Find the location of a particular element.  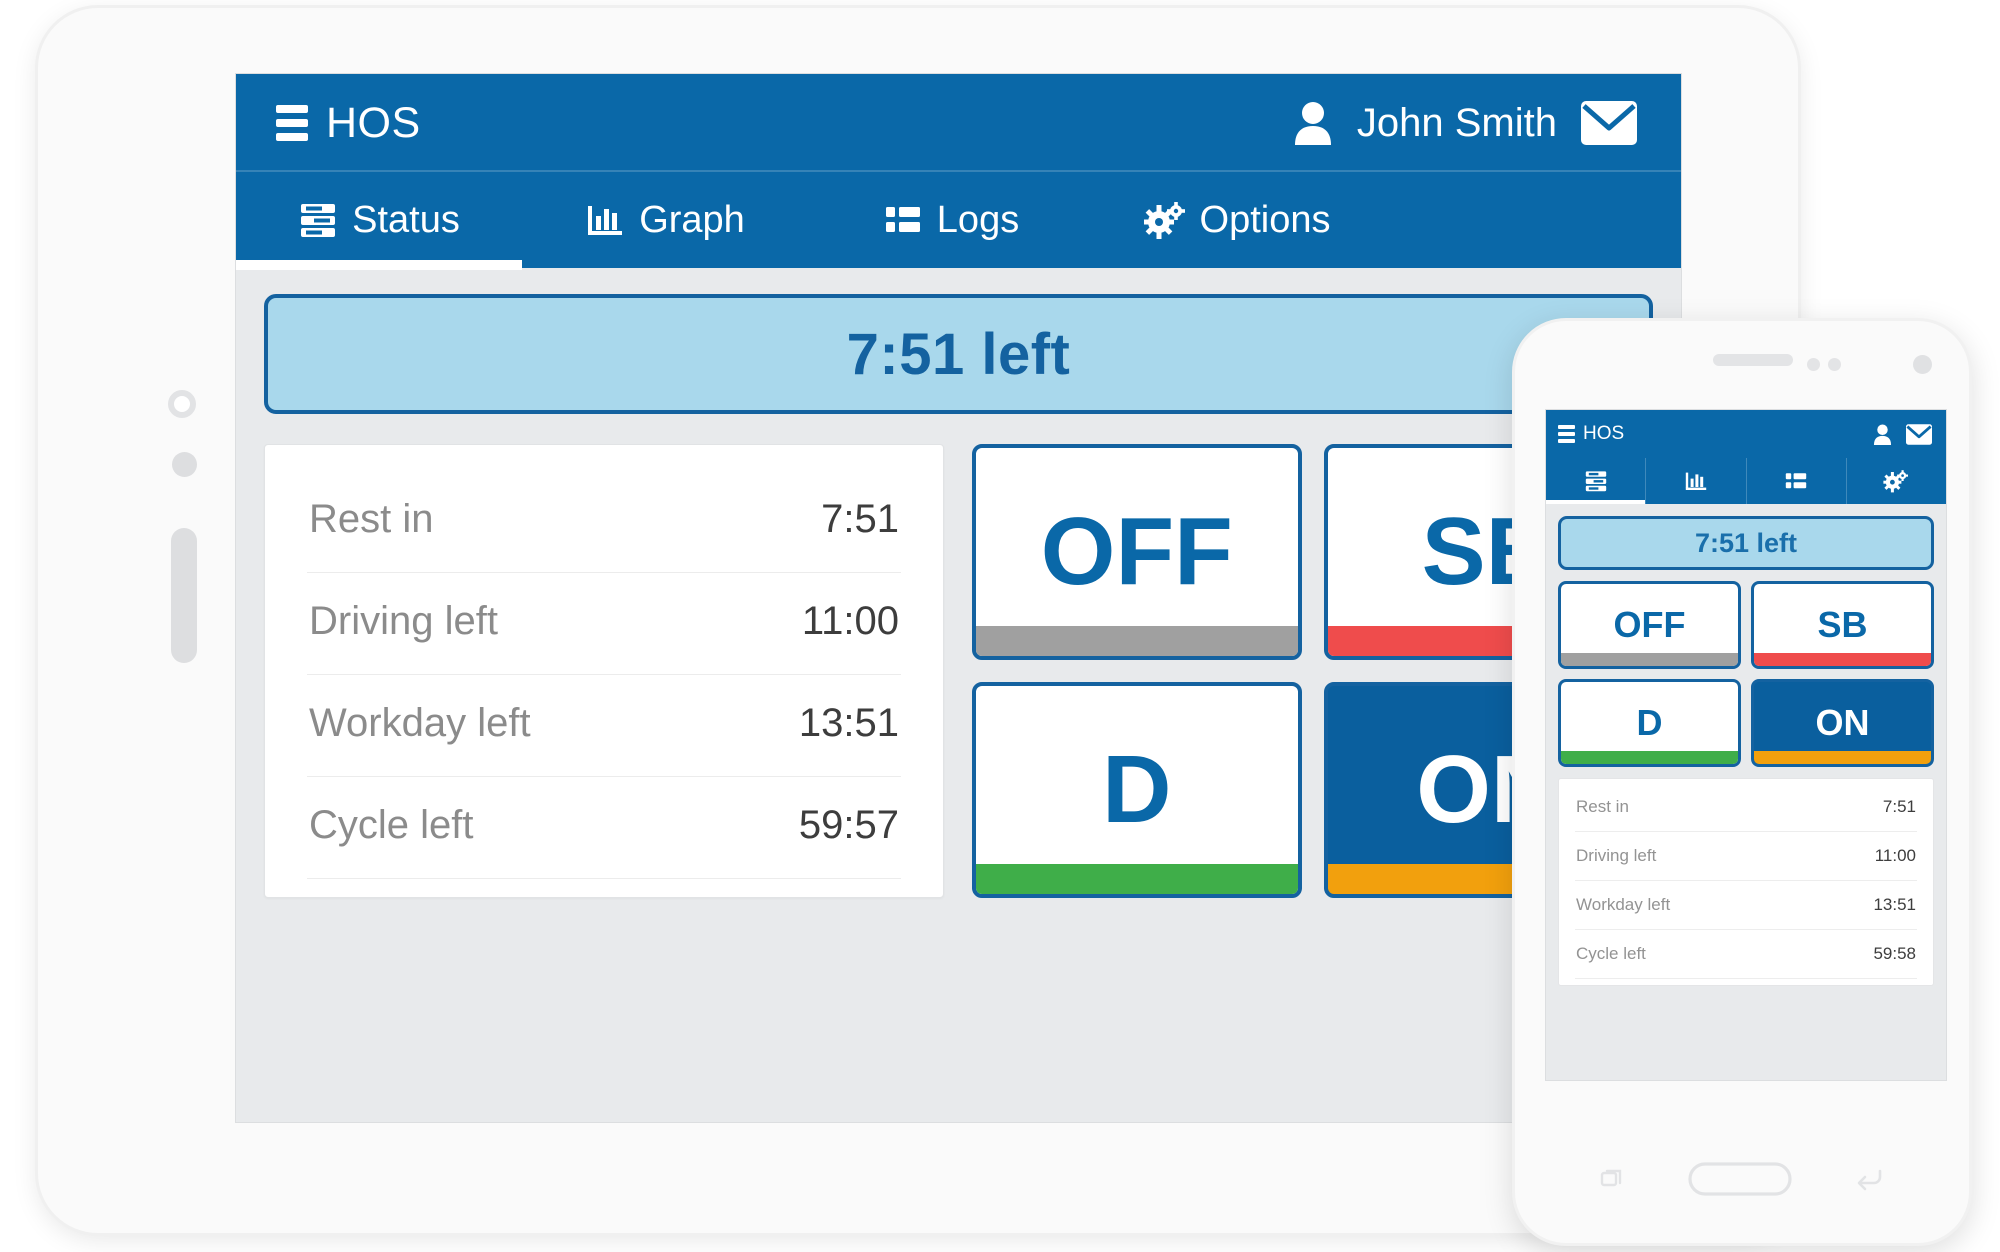

stat-value: 59:57 is located at coordinates (848, 825).